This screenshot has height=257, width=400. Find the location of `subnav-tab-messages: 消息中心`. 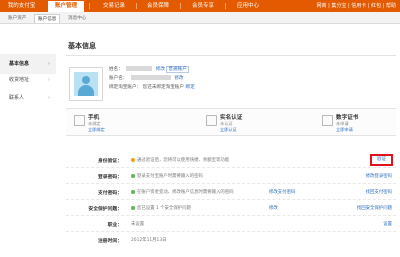

subnav-tab-messages: 消息中心 is located at coordinates (77, 18).